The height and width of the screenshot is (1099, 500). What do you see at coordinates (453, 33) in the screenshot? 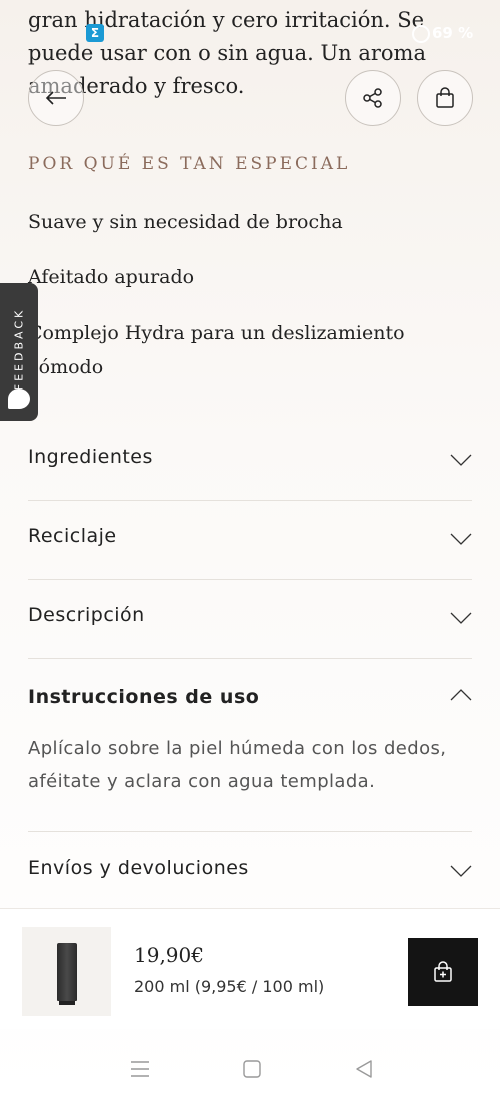
I see `battery-level: 69 %` at bounding box center [453, 33].